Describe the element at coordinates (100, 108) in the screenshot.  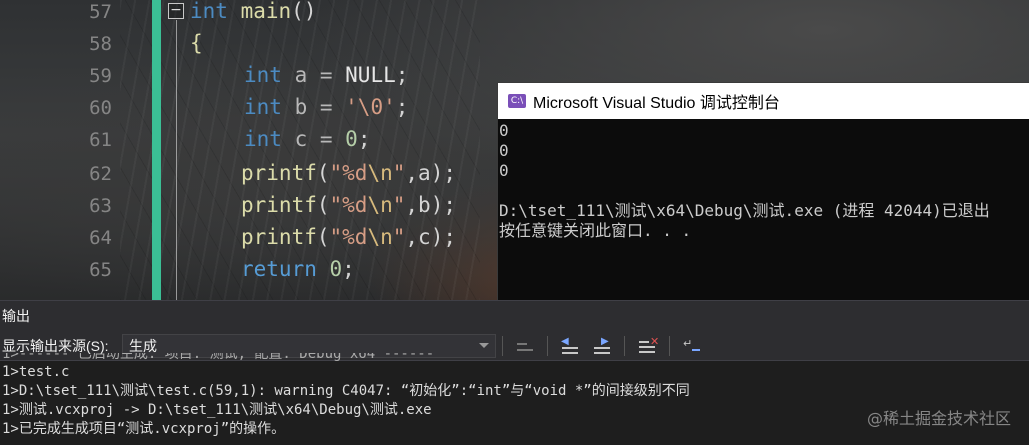
I see `line-number: 60` at that location.